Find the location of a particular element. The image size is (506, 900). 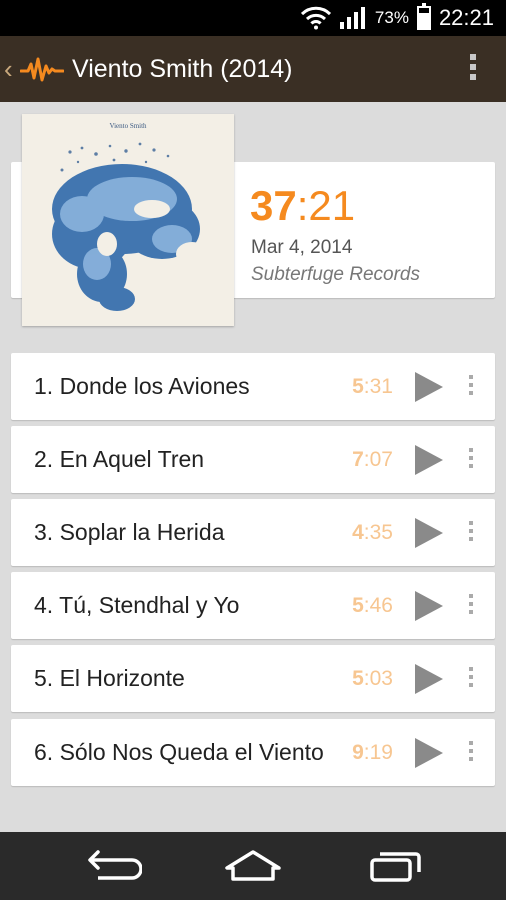

waveform-logo-icon is located at coordinates (42, 69).